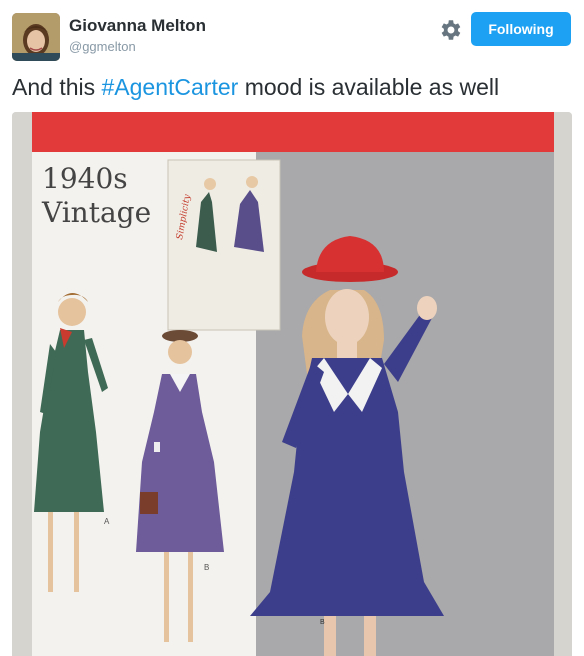  What do you see at coordinates (170, 87) in the screenshot?
I see `hashtag-link: #AgentCarter` at bounding box center [170, 87].